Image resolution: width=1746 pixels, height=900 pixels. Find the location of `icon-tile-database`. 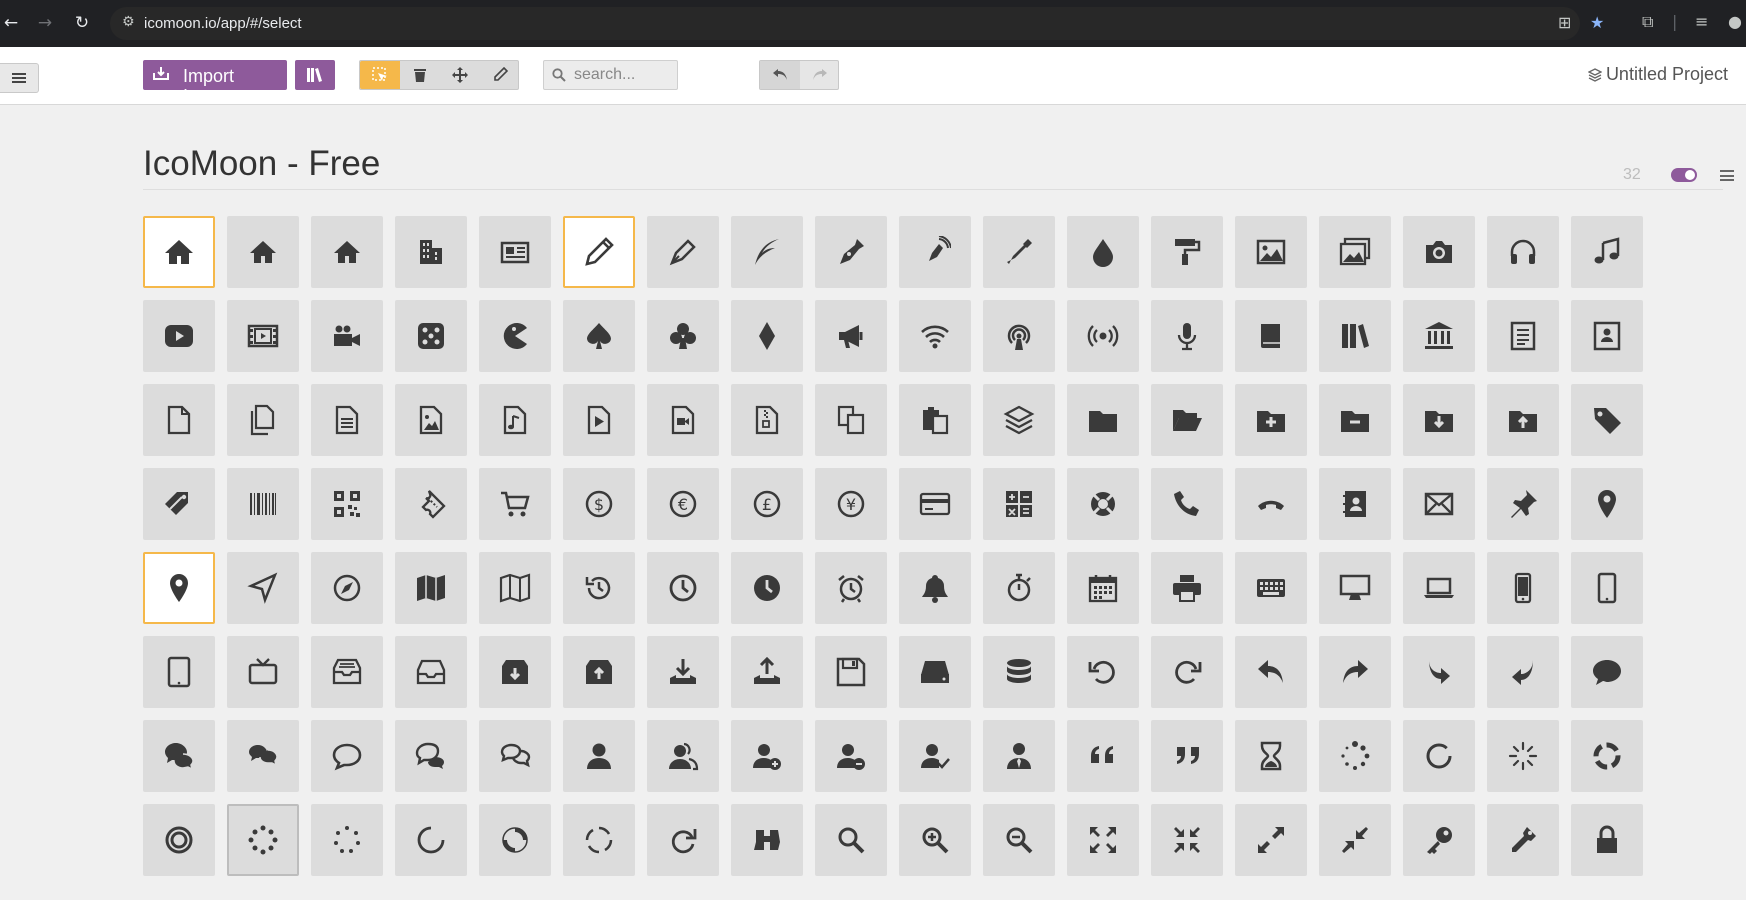

icon-tile-database is located at coordinates (1019, 672).